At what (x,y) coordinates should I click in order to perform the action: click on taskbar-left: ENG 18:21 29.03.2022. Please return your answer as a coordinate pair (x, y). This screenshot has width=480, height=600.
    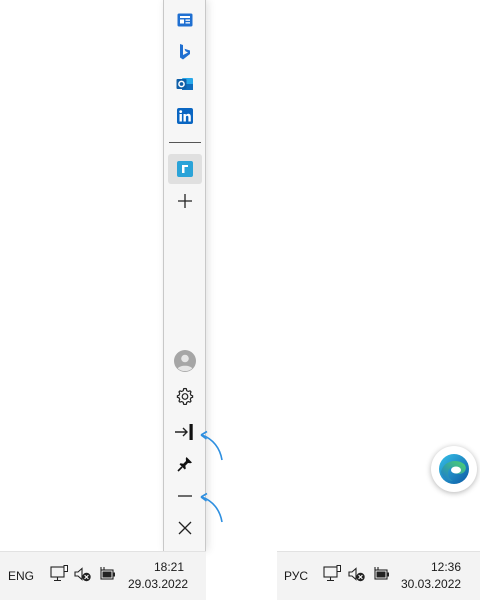
    Looking at the image, I should click on (103, 575).